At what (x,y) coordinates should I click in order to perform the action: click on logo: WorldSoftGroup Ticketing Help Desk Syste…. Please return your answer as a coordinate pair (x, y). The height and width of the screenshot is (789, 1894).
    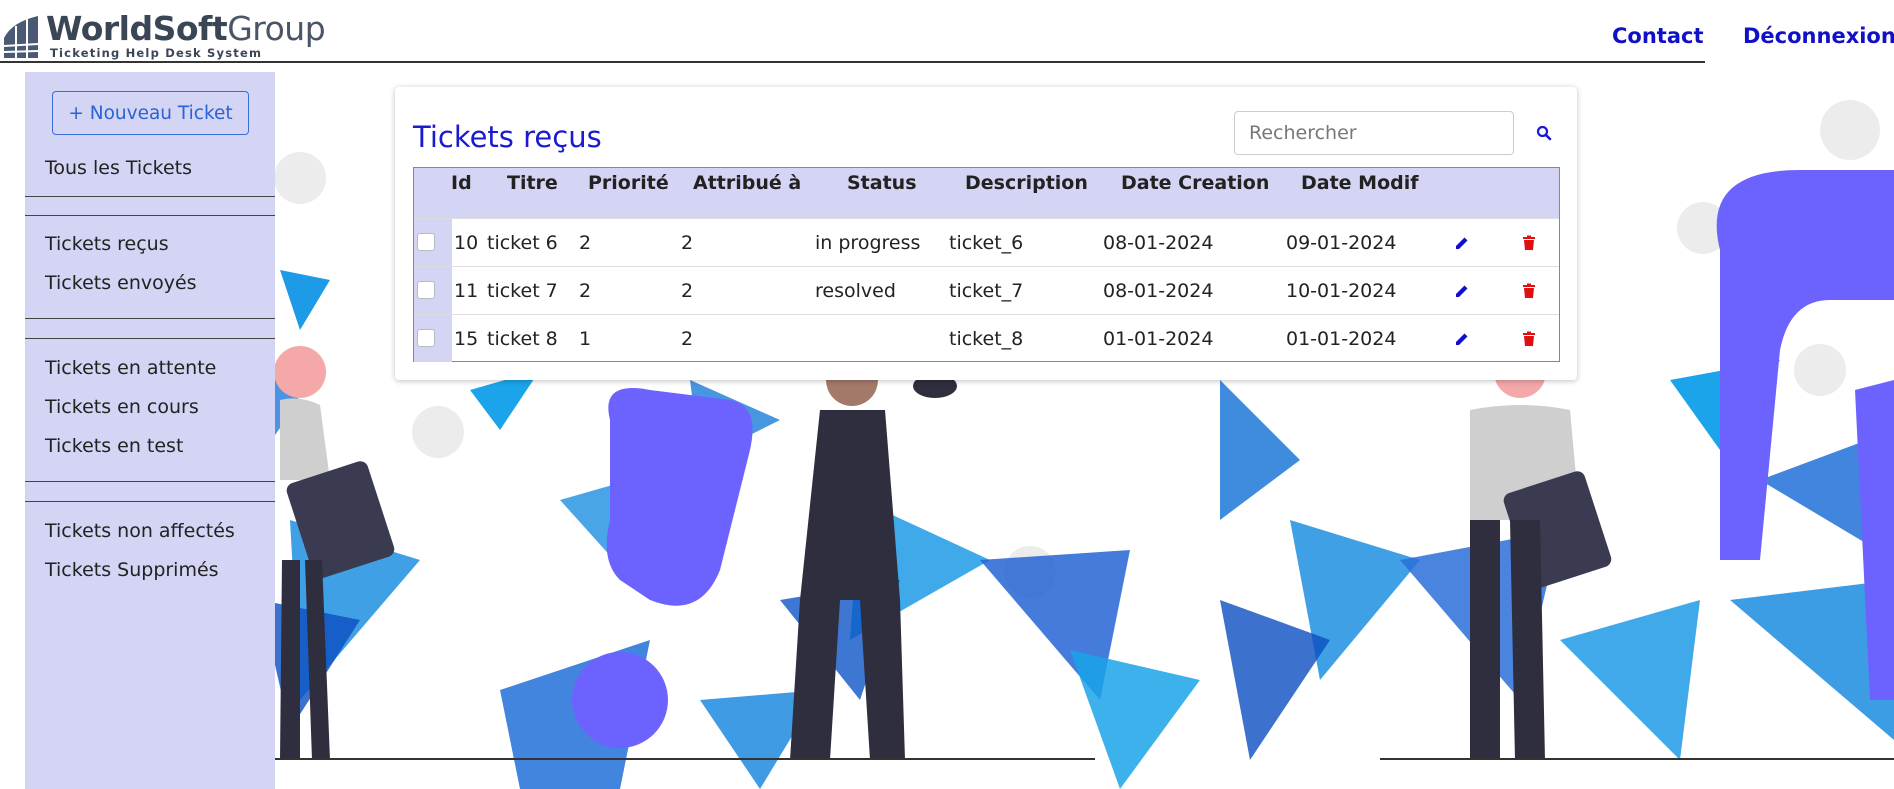
    Looking at the image, I should click on (164, 35).